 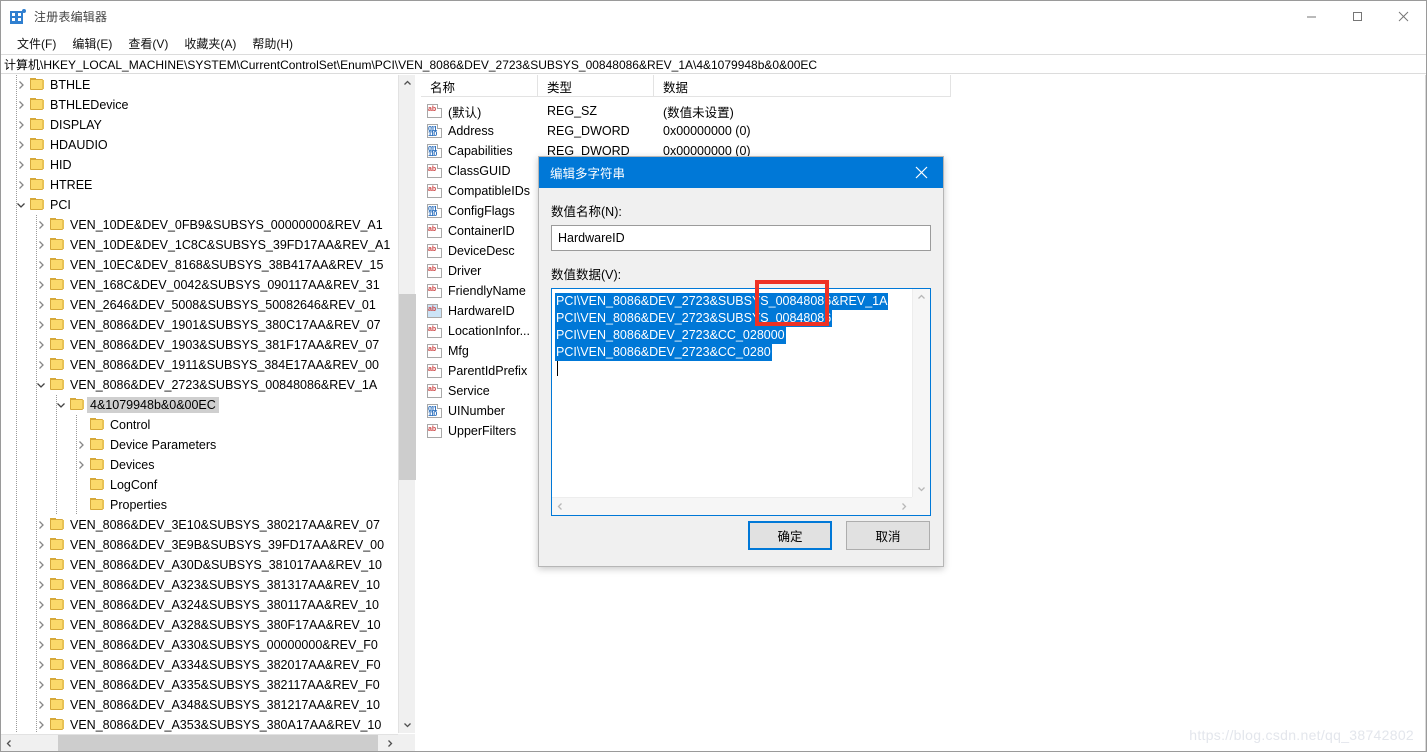 I want to click on tree-item: VEN_8086&DEV_A330&SUBSYS_00000000&REV_F0, so click(x=199, y=645).